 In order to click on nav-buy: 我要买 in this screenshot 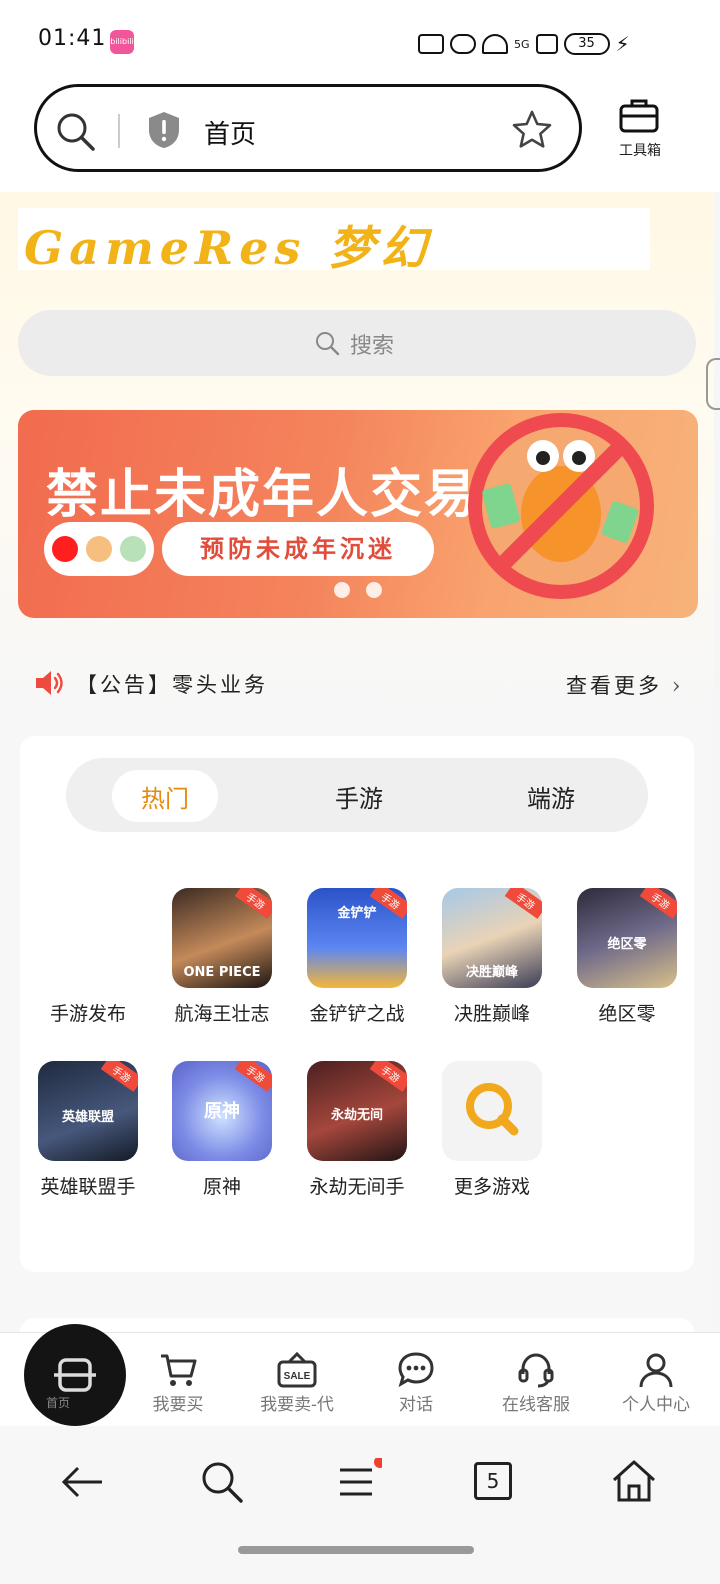, I will do `click(178, 1382)`.